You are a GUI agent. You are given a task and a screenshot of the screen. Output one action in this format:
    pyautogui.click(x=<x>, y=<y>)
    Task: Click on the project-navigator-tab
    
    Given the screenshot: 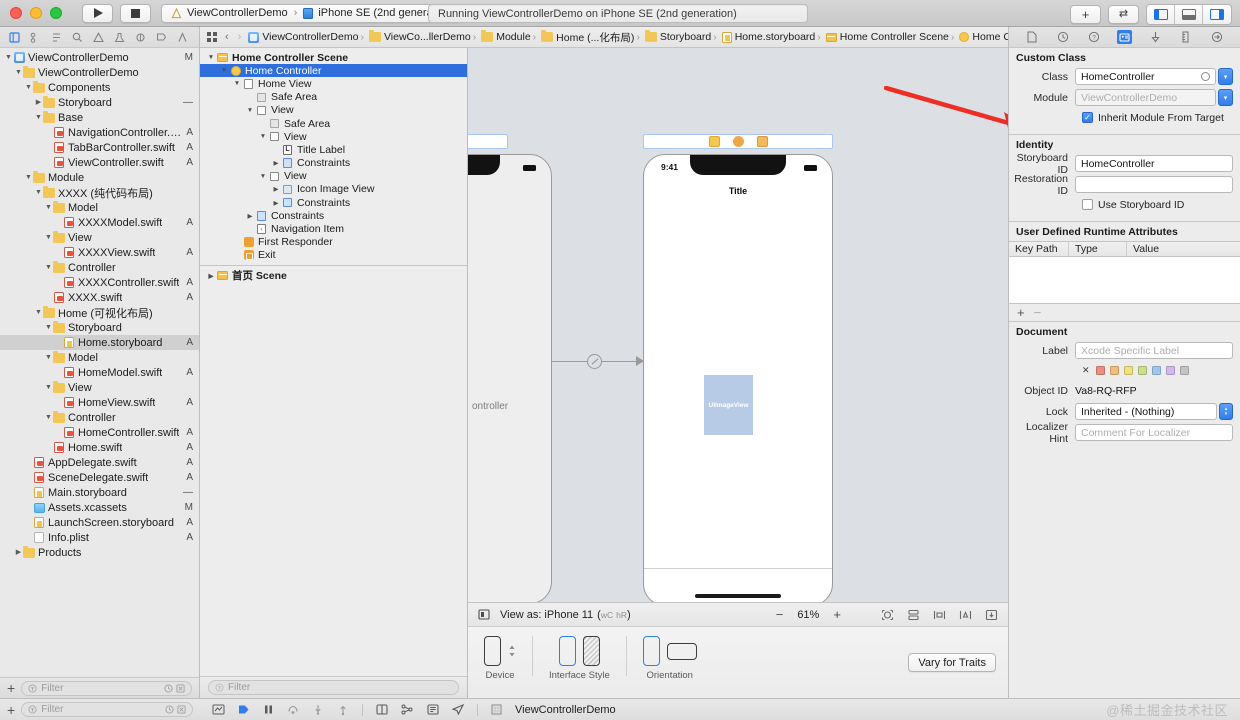 What is the action you would take?
    pyautogui.click(x=14, y=37)
    